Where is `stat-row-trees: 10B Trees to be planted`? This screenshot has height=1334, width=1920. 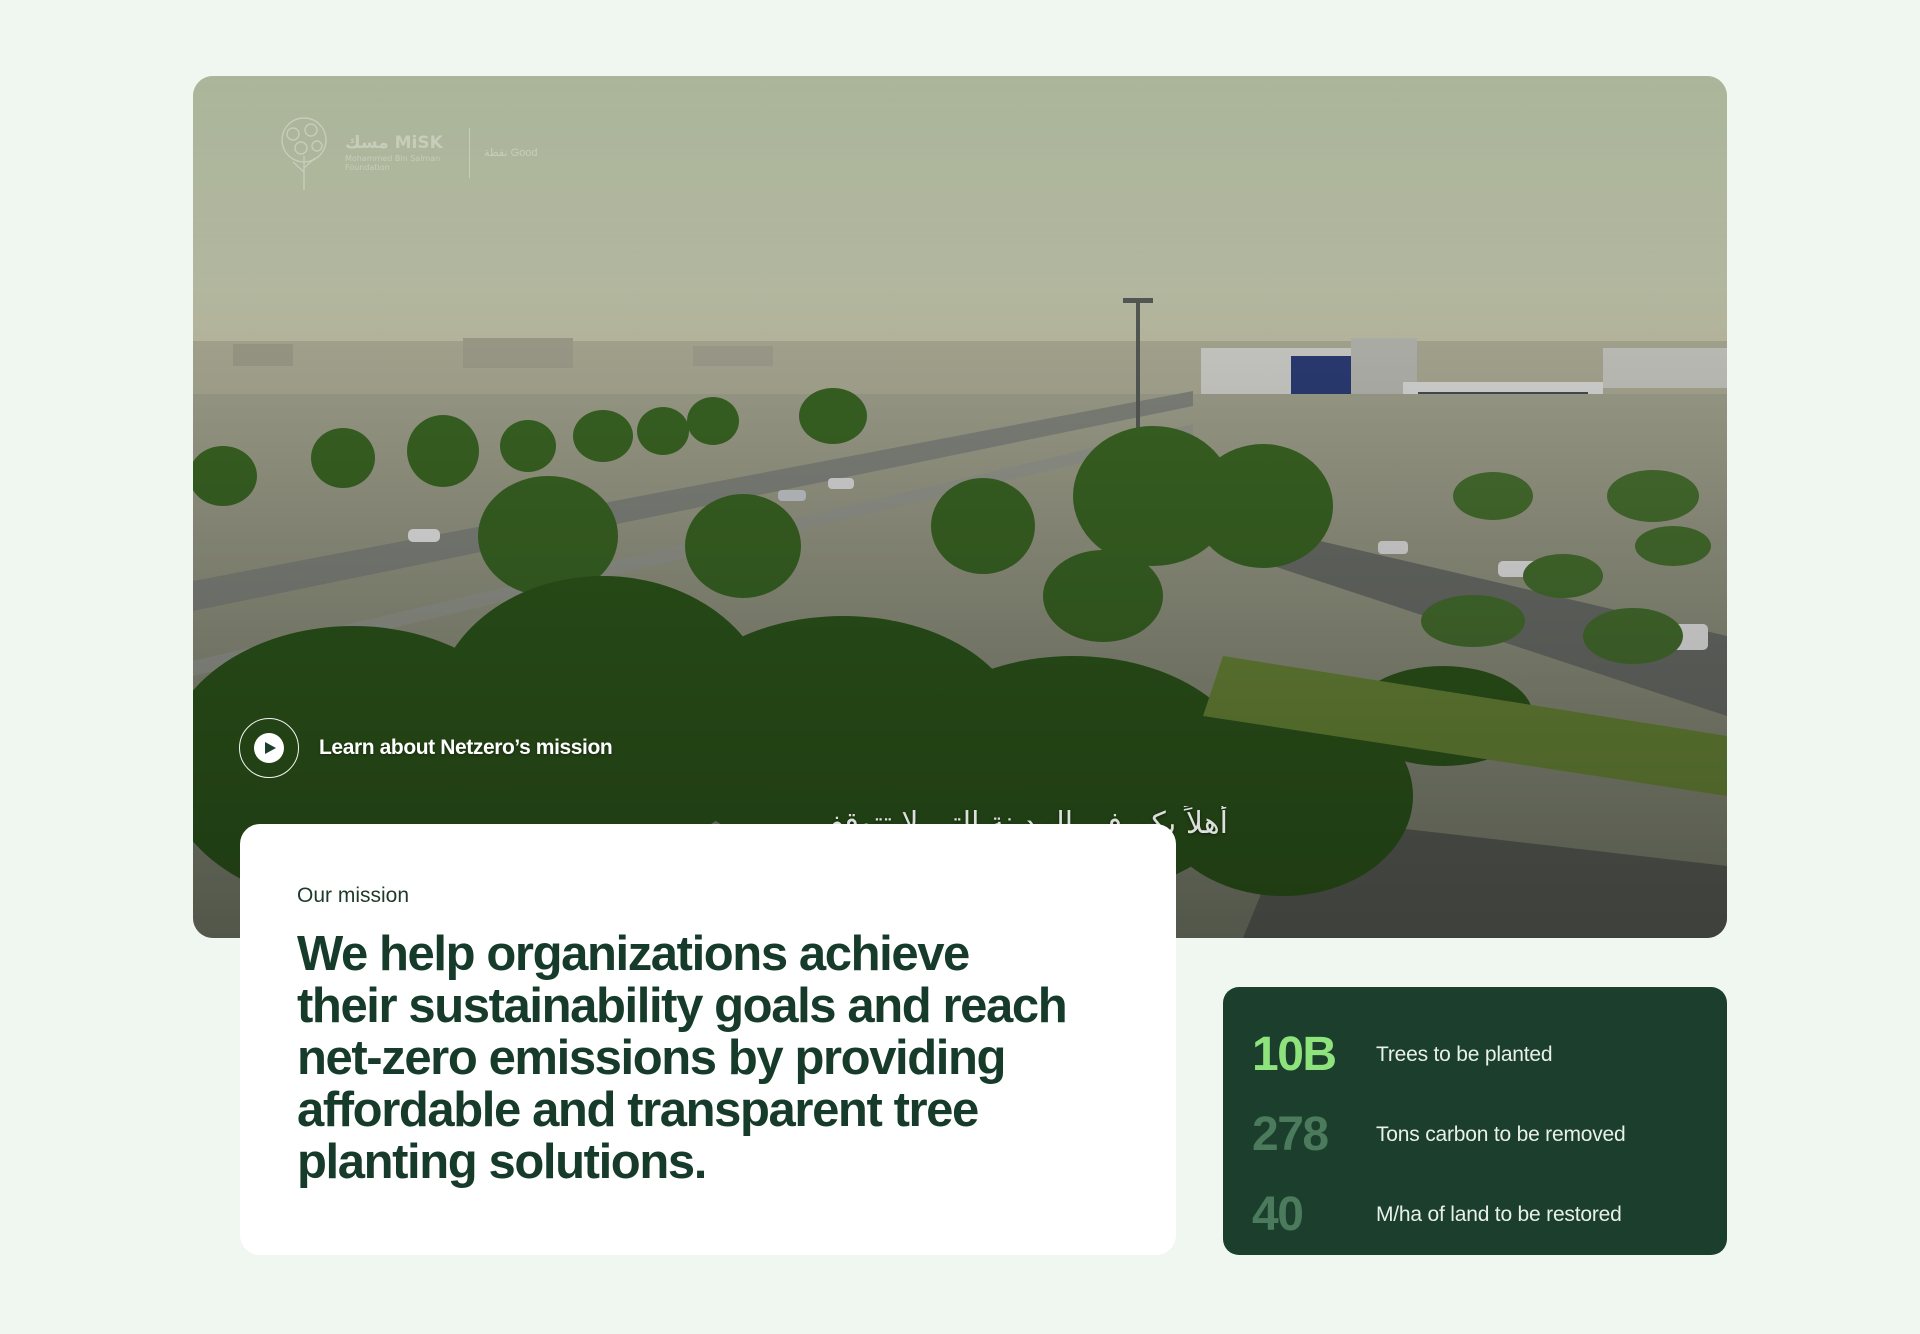 stat-row-trees: 10B Trees to be planted is located at coordinates (1489, 1055).